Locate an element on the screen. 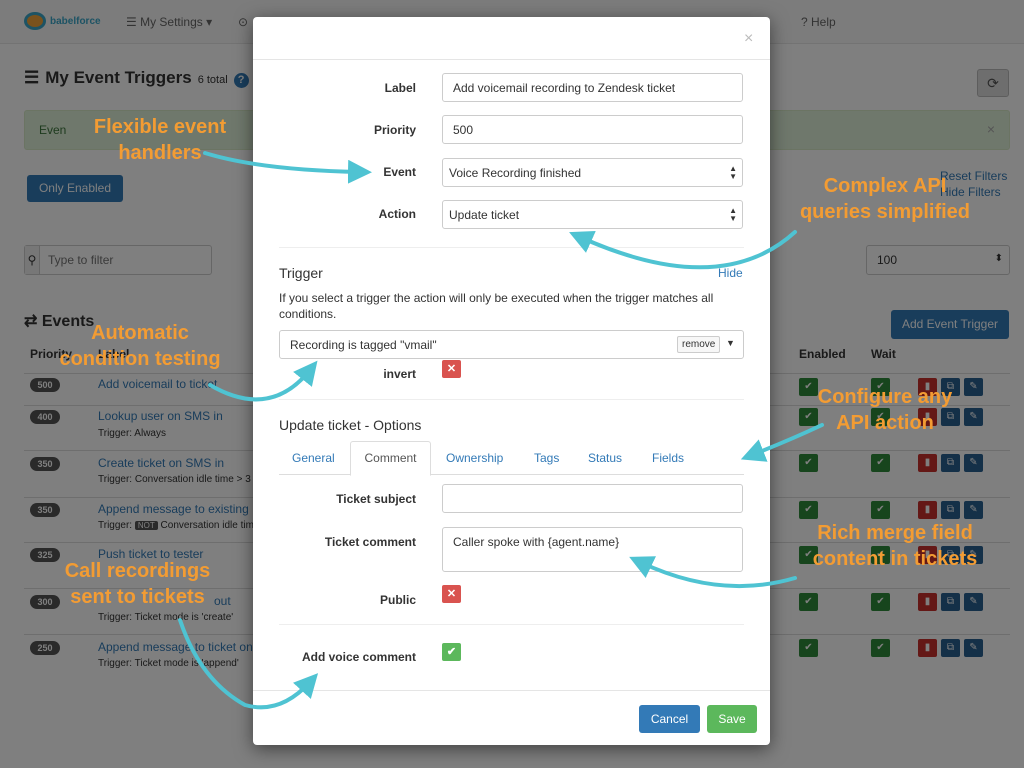 The image size is (1024, 768). arrow-automatic is located at coordinates (263, 381).